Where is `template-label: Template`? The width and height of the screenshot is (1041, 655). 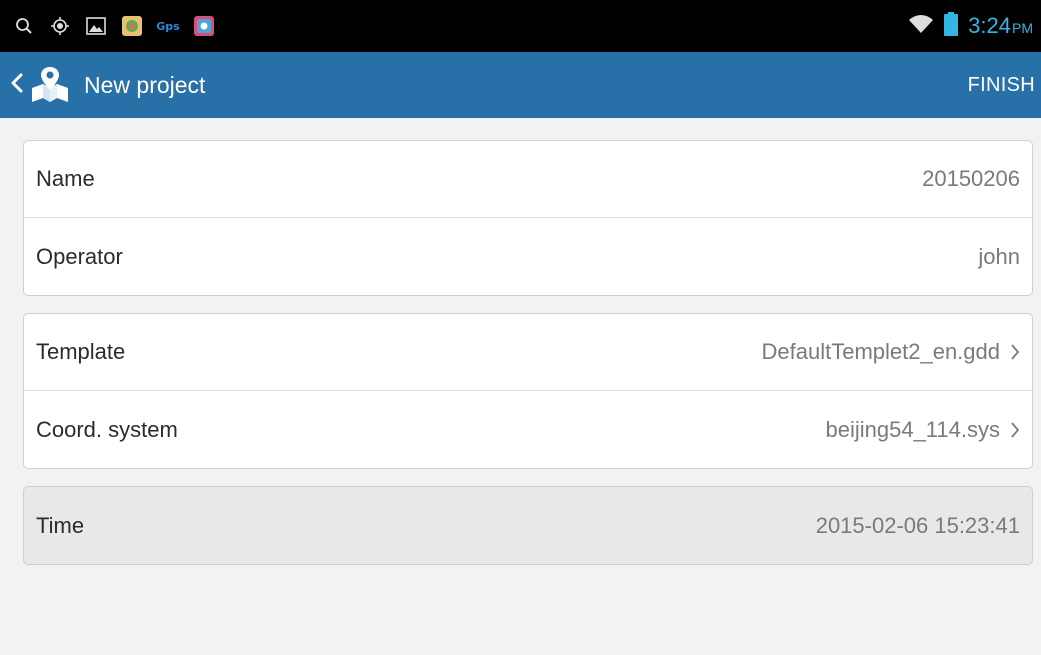
template-label: Template is located at coordinates (81, 351).